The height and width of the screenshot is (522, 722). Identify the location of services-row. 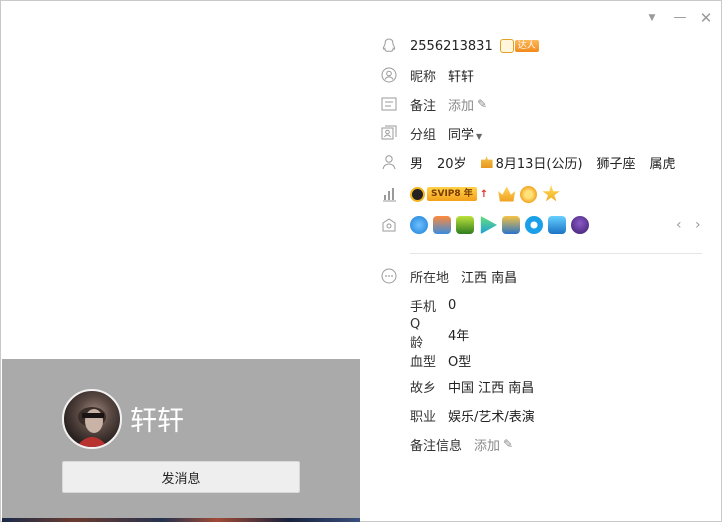
(487, 225).